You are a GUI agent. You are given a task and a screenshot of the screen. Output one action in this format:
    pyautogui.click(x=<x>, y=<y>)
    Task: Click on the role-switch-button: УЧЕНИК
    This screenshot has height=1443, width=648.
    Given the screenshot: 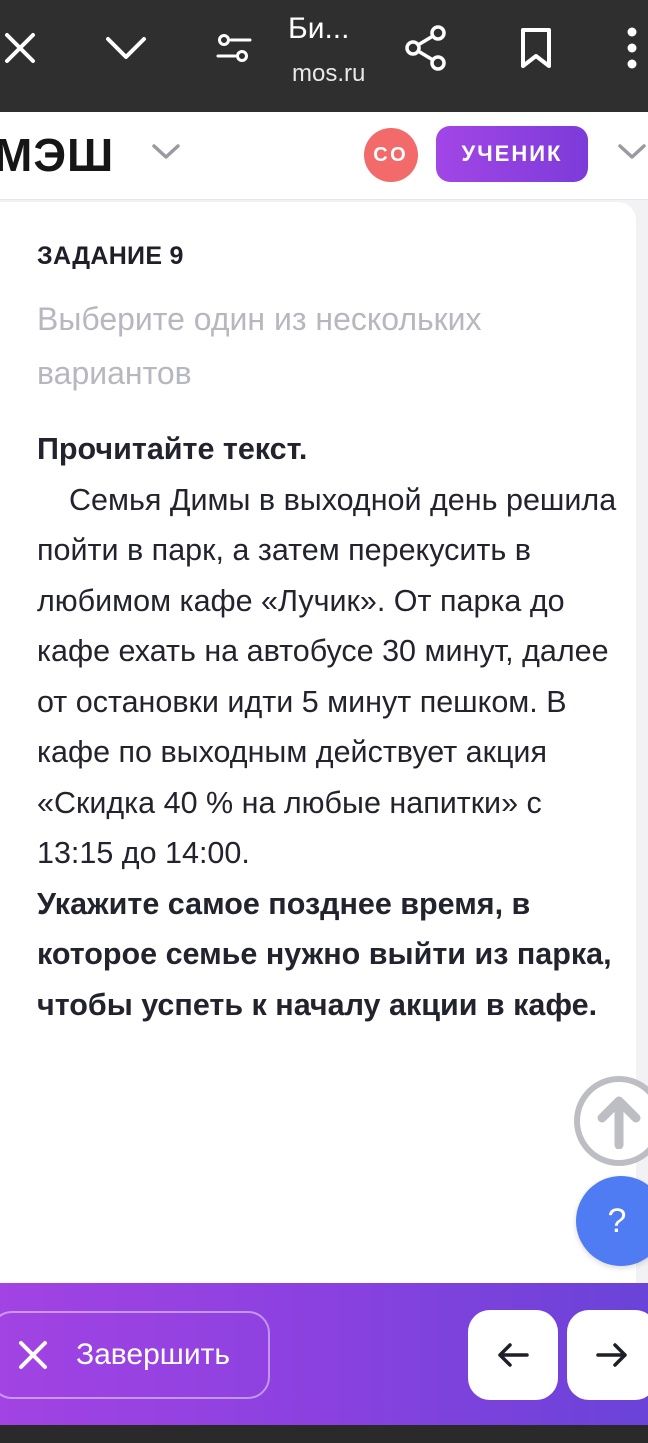 What is the action you would take?
    pyautogui.click(x=512, y=154)
    